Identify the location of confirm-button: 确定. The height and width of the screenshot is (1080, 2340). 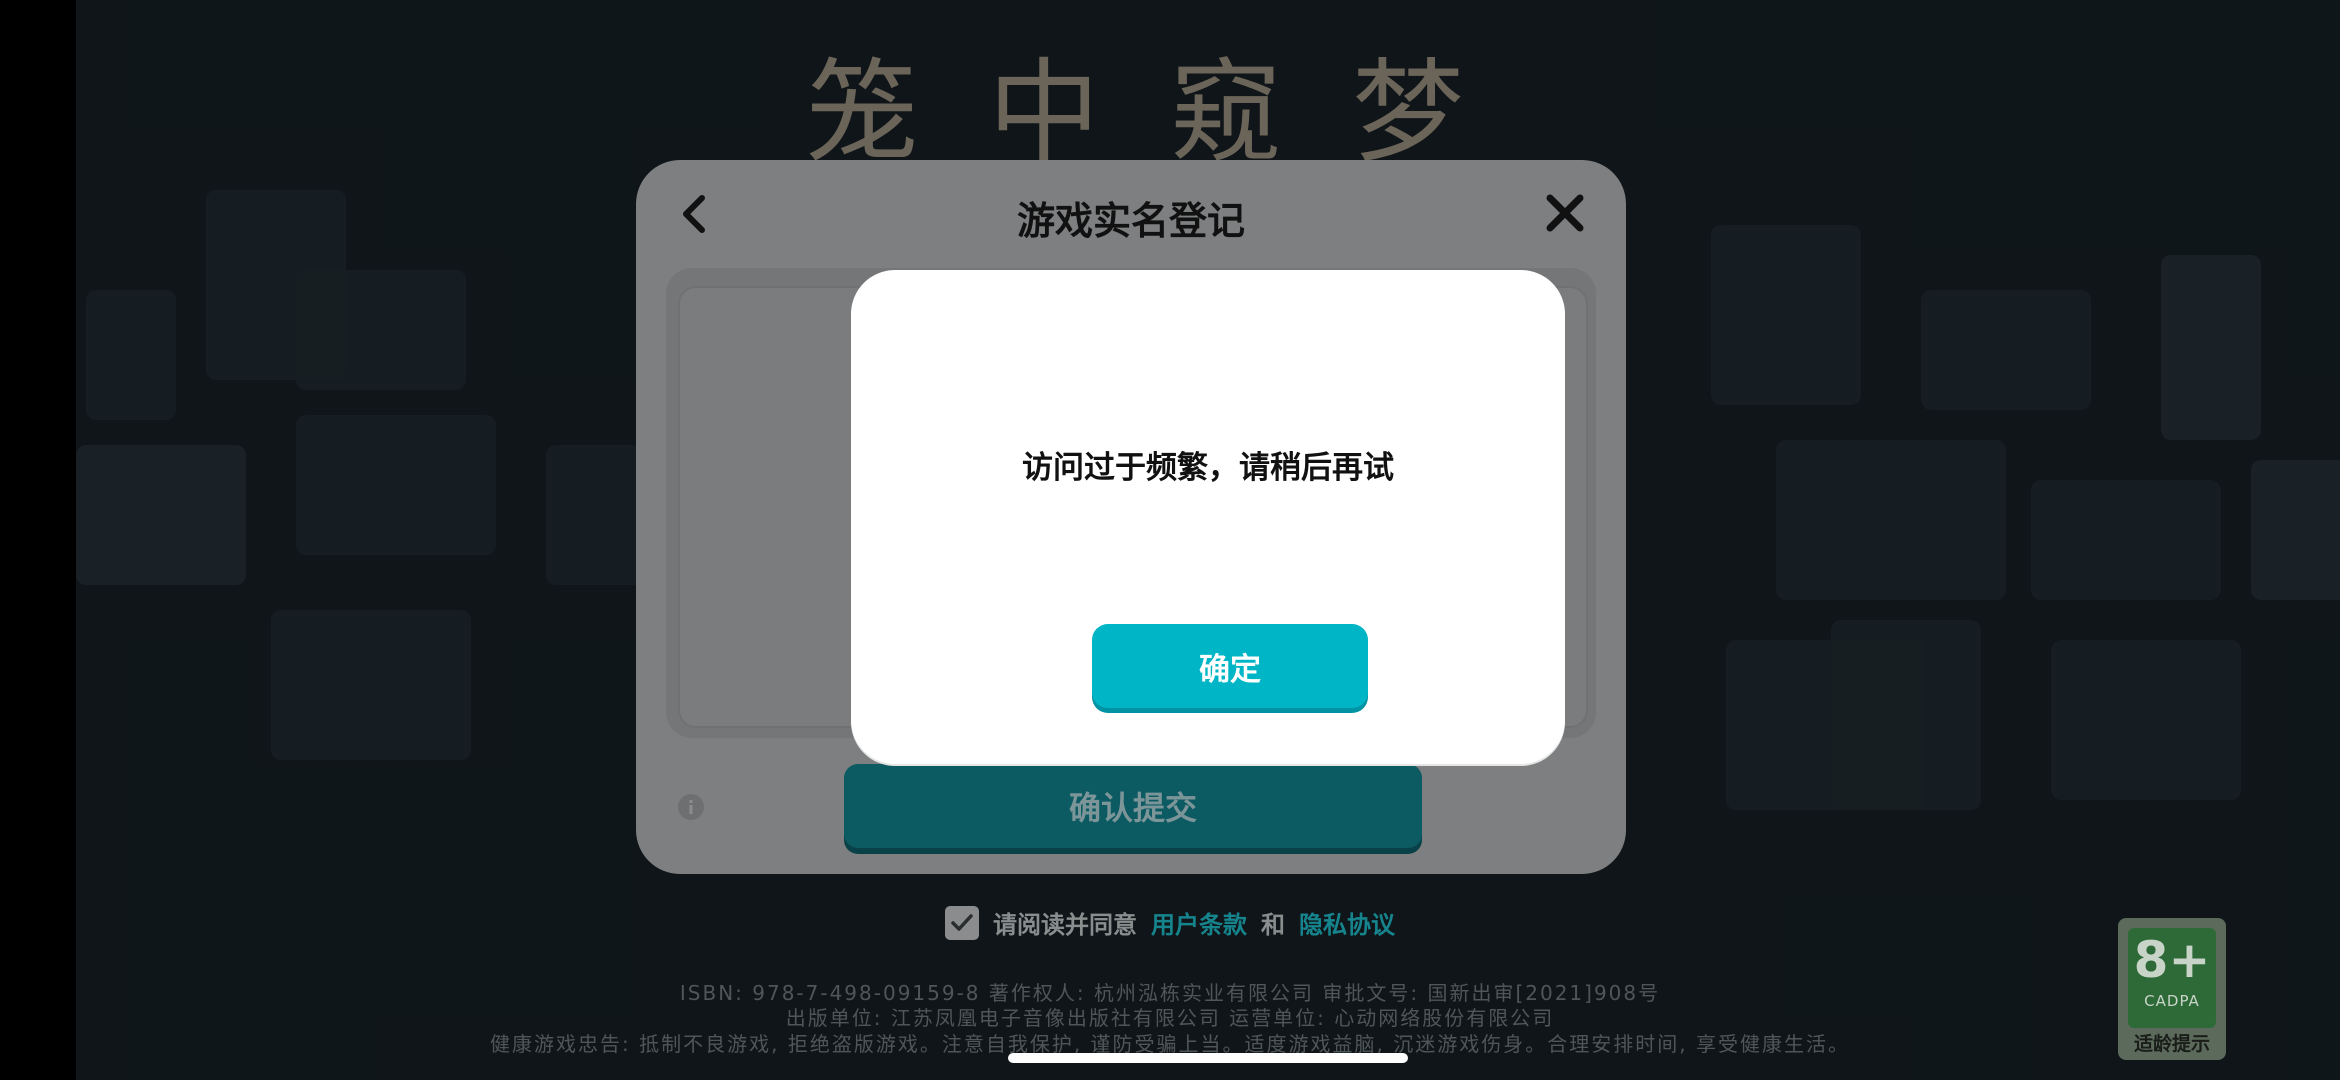
(1230, 666).